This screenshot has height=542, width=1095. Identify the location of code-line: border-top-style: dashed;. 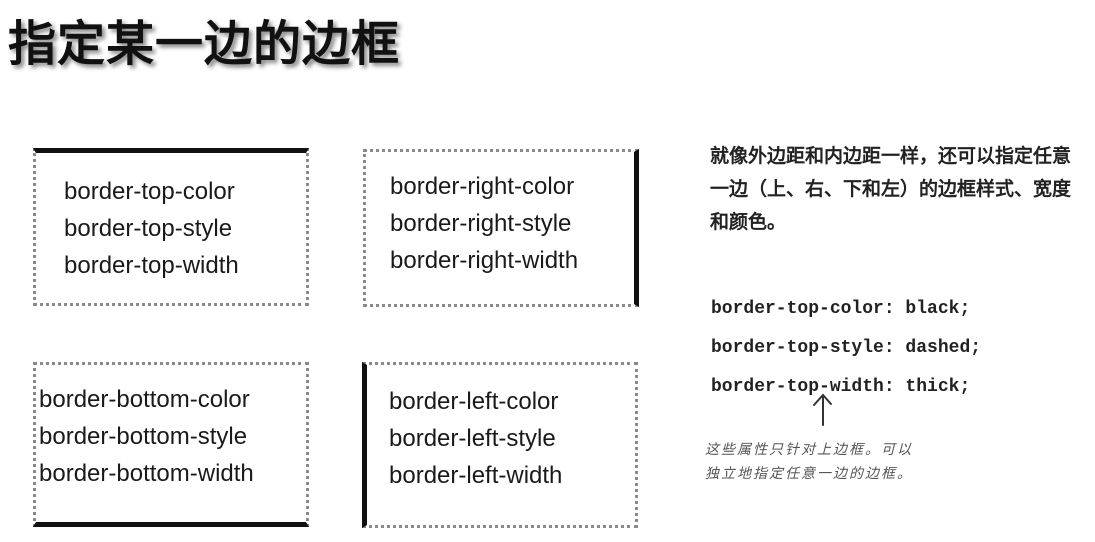
(846, 348).